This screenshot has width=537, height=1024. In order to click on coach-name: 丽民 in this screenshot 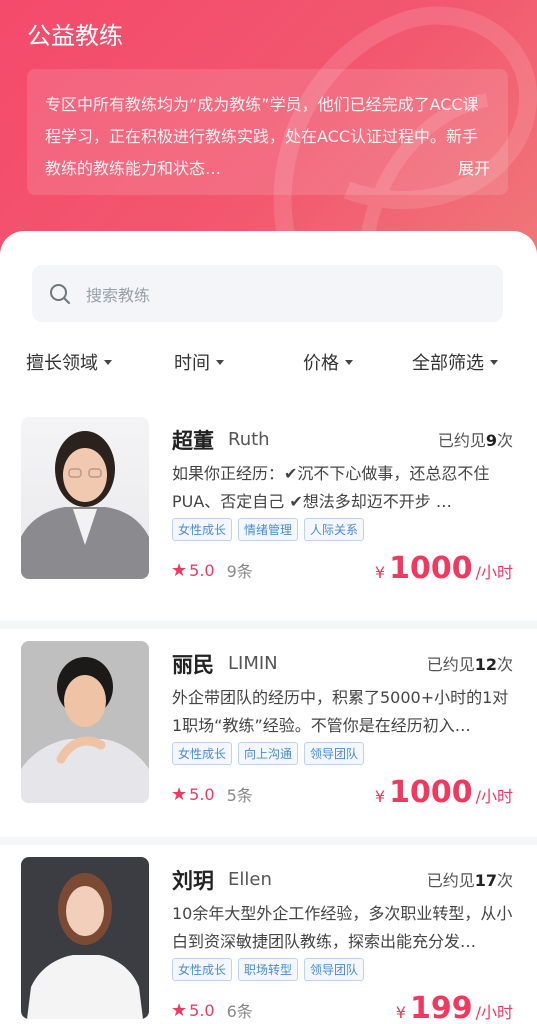, I will do `click(193, 665)`.